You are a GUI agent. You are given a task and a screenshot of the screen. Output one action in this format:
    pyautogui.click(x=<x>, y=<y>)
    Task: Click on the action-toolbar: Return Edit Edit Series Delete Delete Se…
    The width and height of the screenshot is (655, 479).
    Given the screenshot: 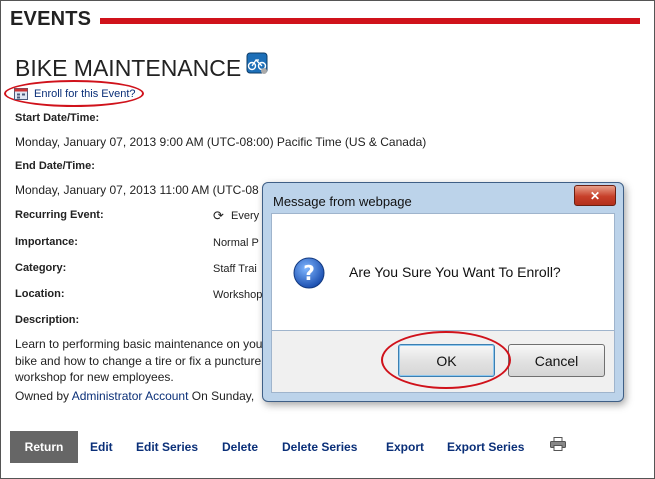 What is the action you would take?
    pyautogui.click(x=327, y=447)
    